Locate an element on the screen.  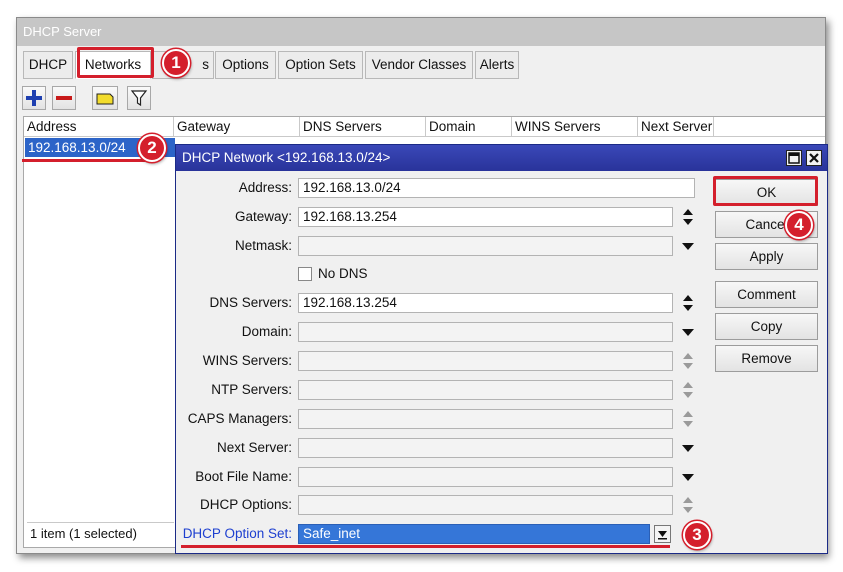
column-gateway: Gateway is located at coordinates (237, 127).